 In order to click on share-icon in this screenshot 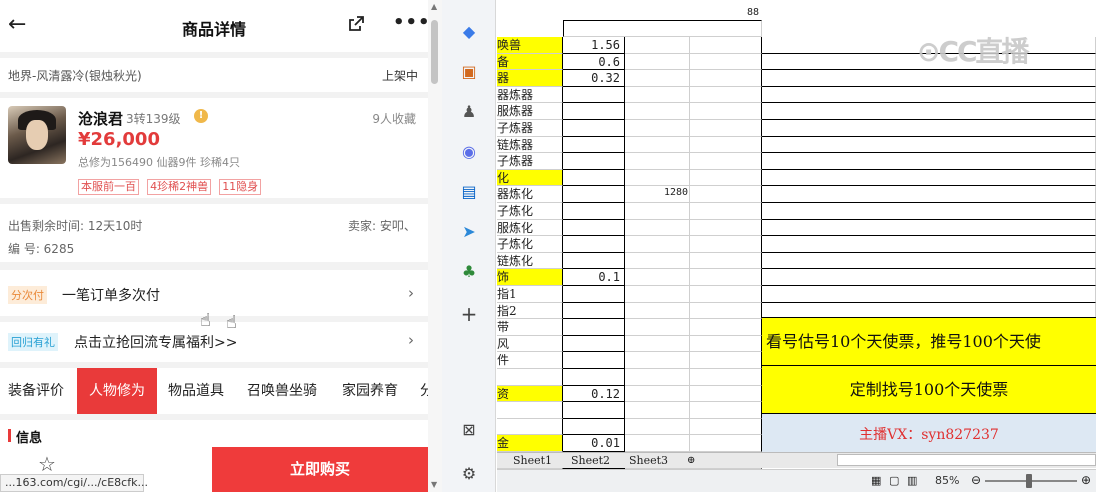, I will do `click(356, 24)`.